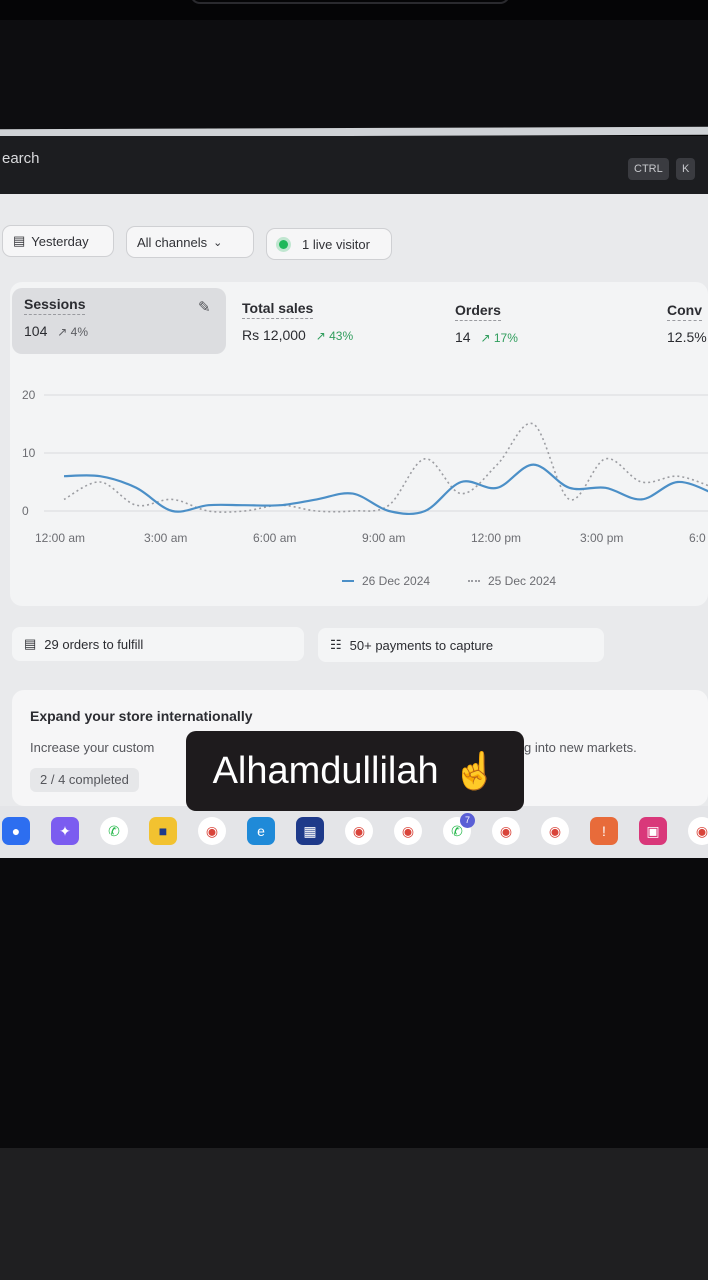 The image size is (708, 1280). I want to click on metric-orders: Orders 14 ↗ 17%, so click(486, 323).